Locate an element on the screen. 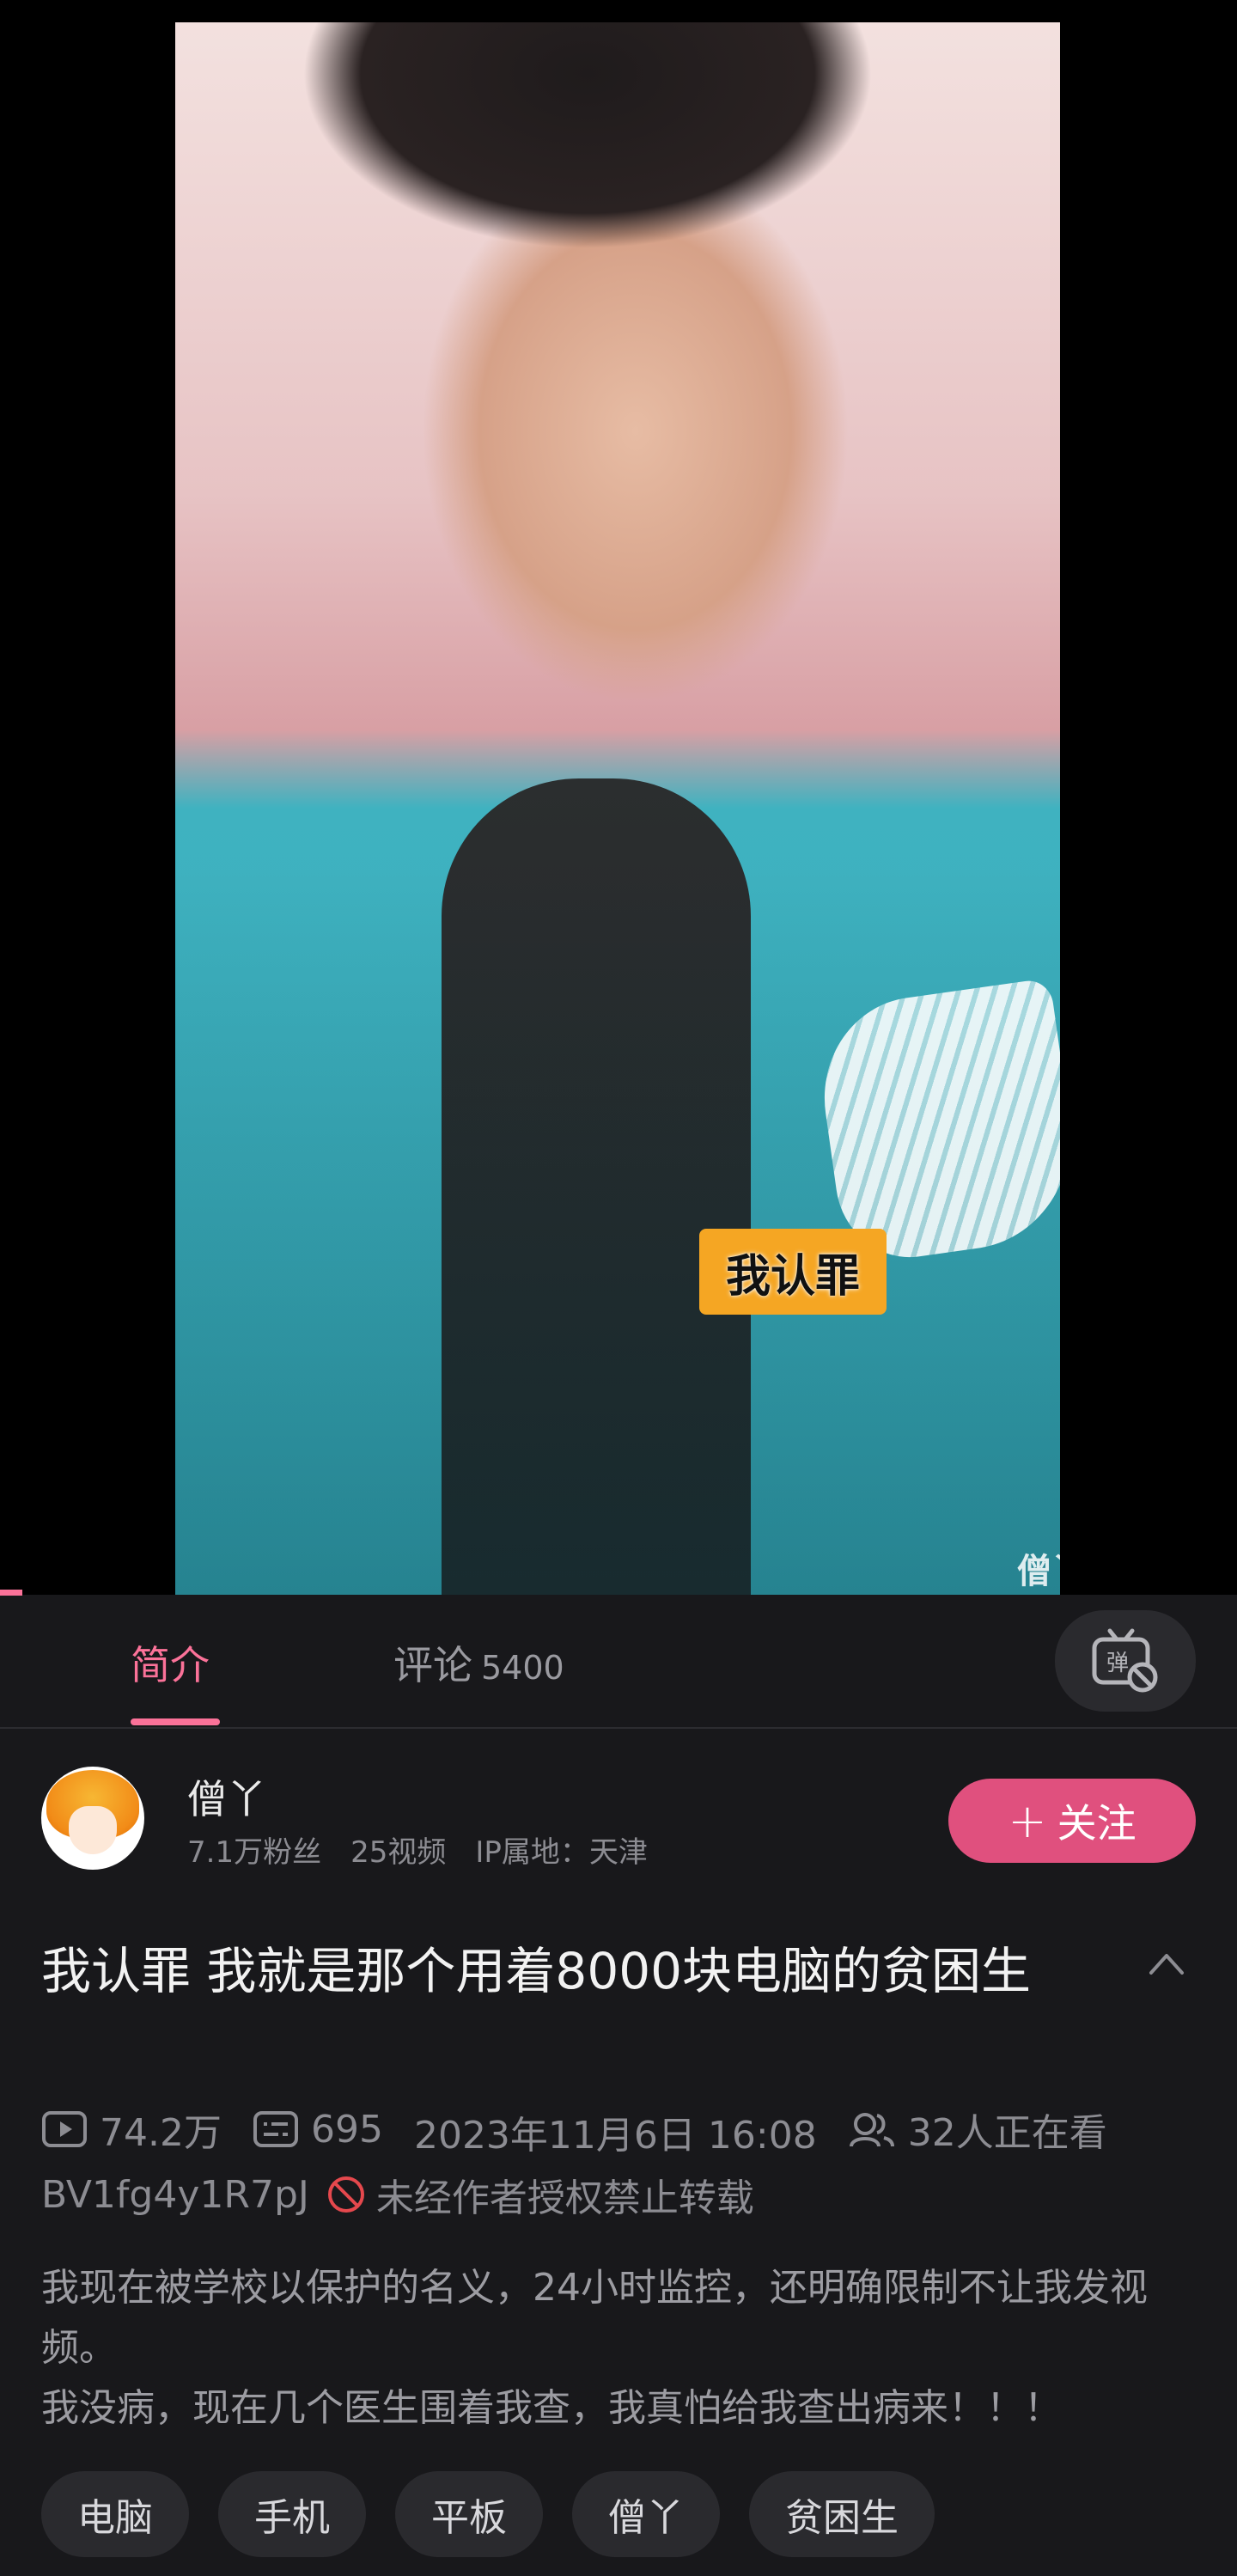 The width and height of the screenshot is (1237, 2576). uploader-name: 僧丫 is located at coordinates (226, 1797).